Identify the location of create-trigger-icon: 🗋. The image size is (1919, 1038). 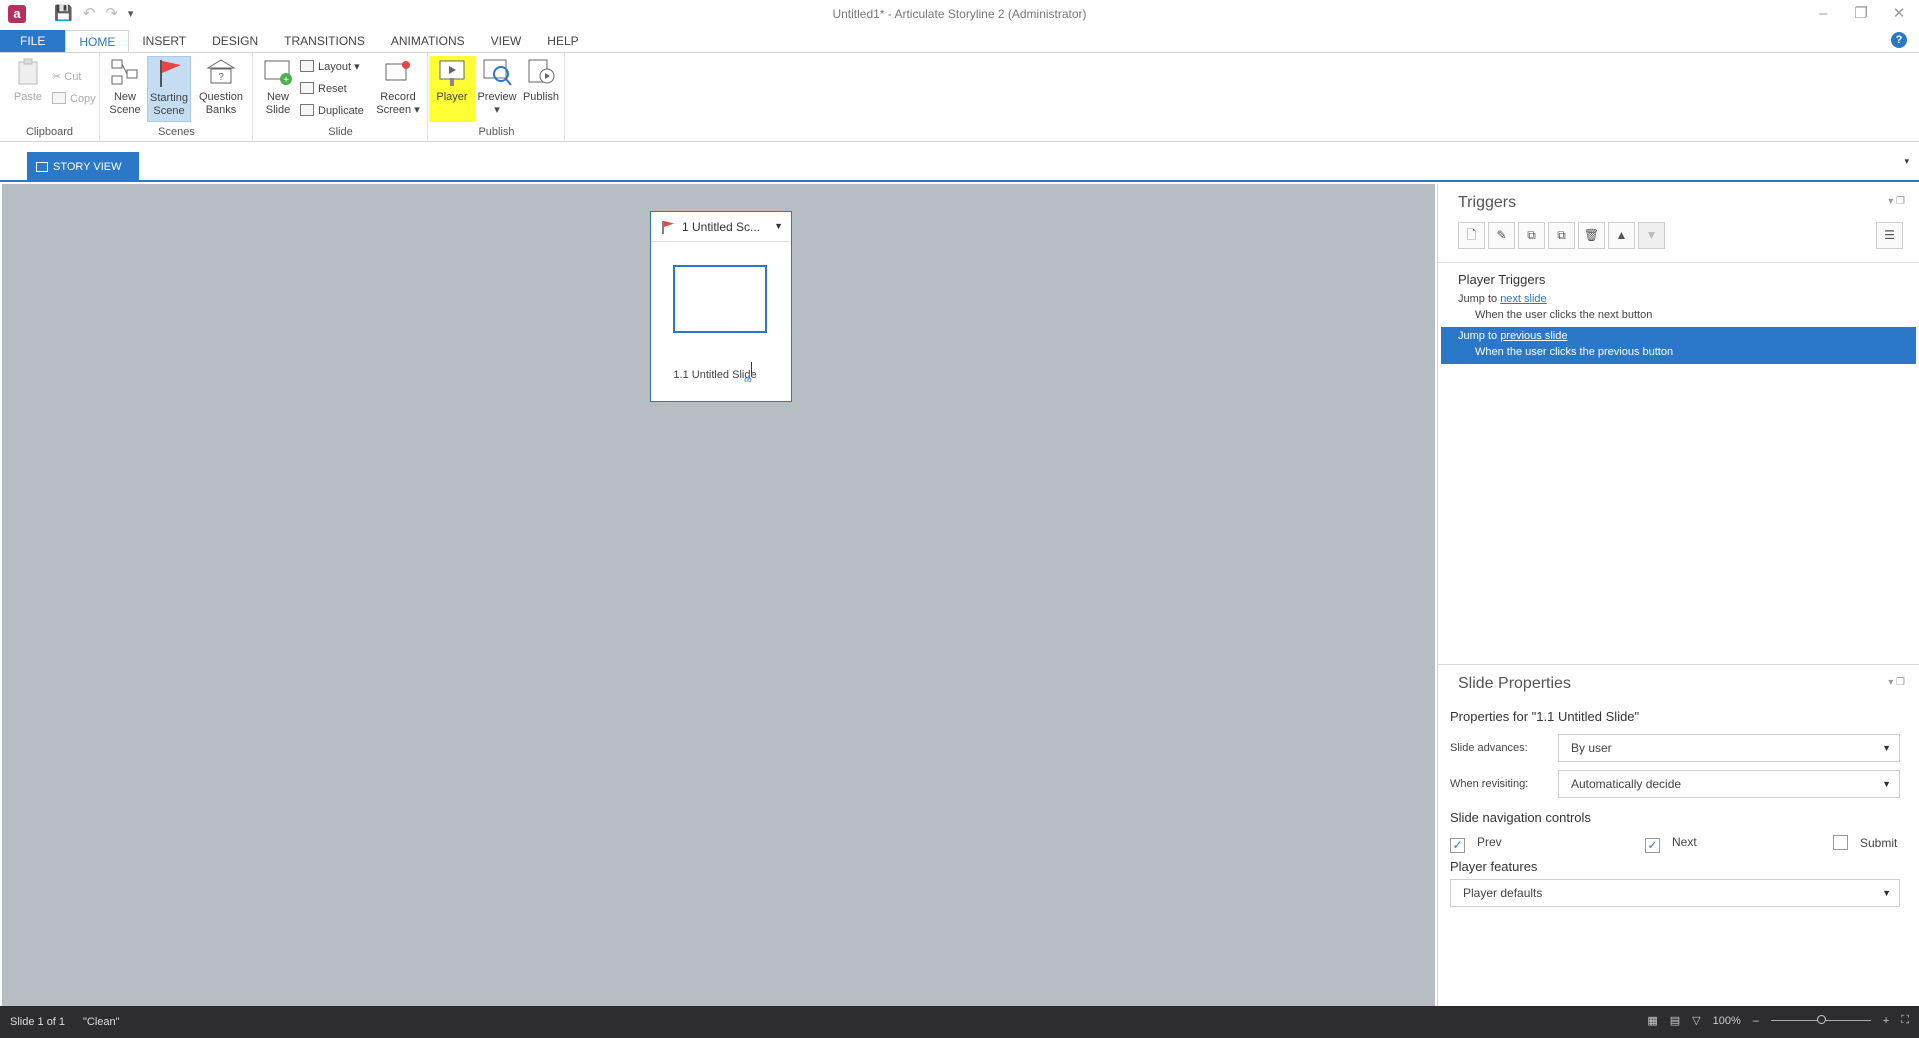
(1471, 235).